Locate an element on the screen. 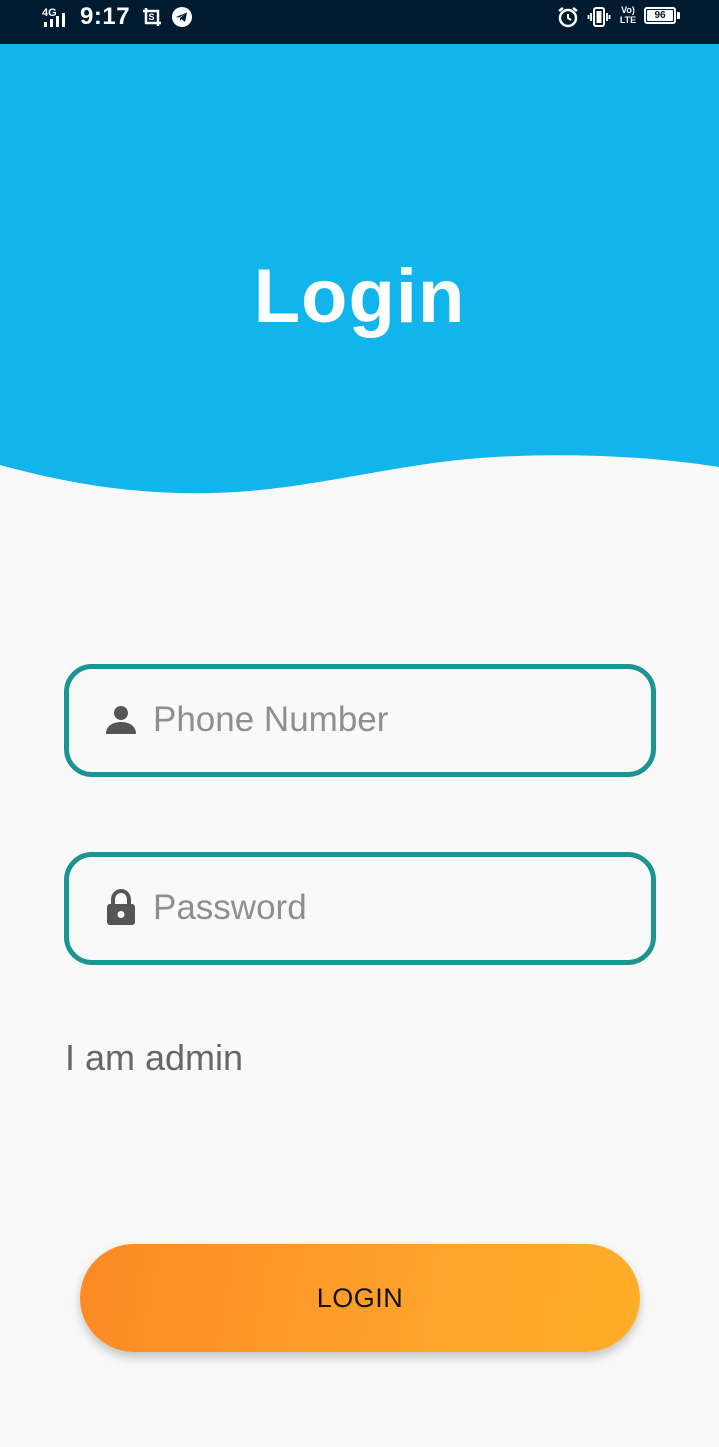 The image size is (719, 1447). svg-text: S is located at coordinates (152, 17).